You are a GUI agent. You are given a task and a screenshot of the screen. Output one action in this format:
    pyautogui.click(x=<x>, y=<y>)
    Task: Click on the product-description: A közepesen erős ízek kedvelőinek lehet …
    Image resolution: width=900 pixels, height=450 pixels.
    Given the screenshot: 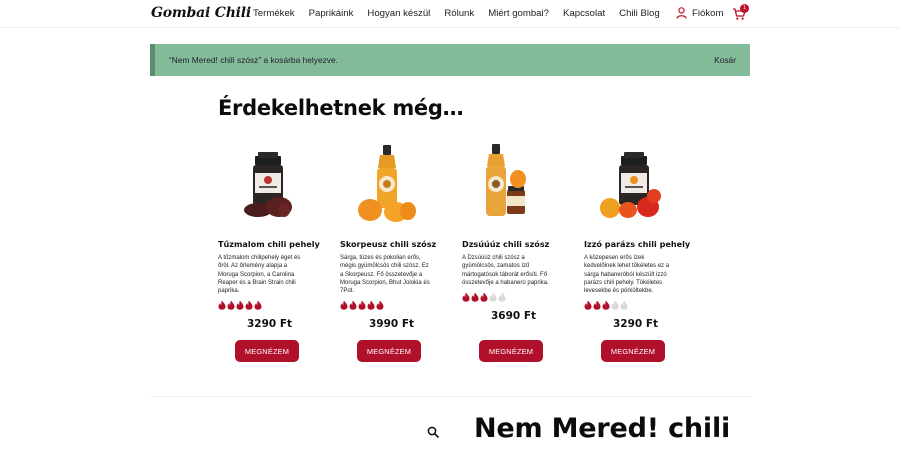 What is the action you would take?
    pyautogui.click(x=627, y=275)
    